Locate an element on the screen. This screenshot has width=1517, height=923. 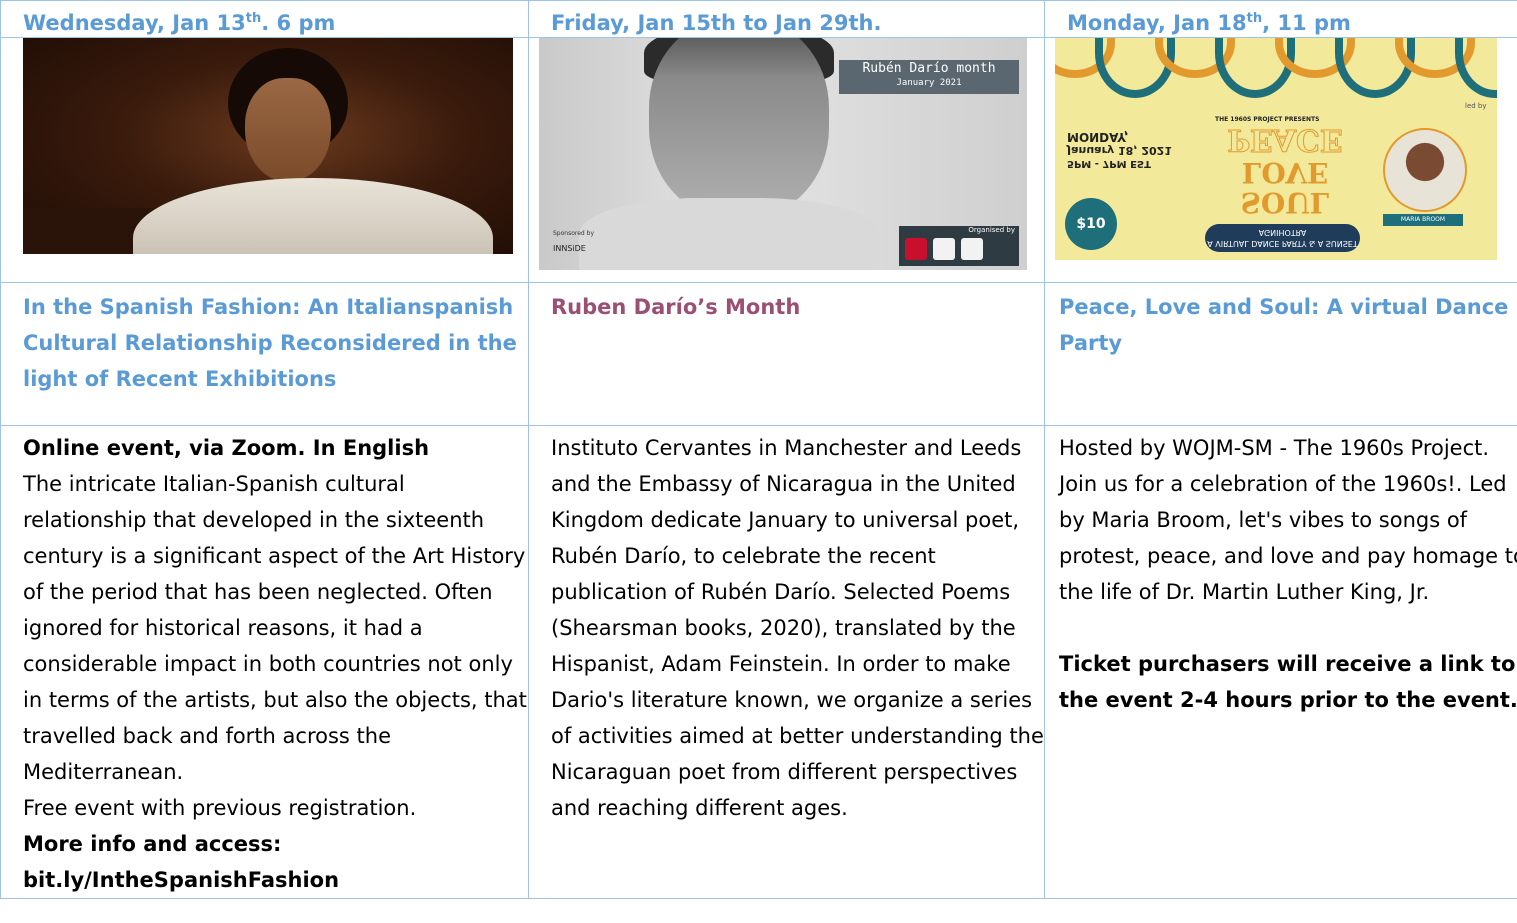
isj-logo is located at coordinates (972, 249).